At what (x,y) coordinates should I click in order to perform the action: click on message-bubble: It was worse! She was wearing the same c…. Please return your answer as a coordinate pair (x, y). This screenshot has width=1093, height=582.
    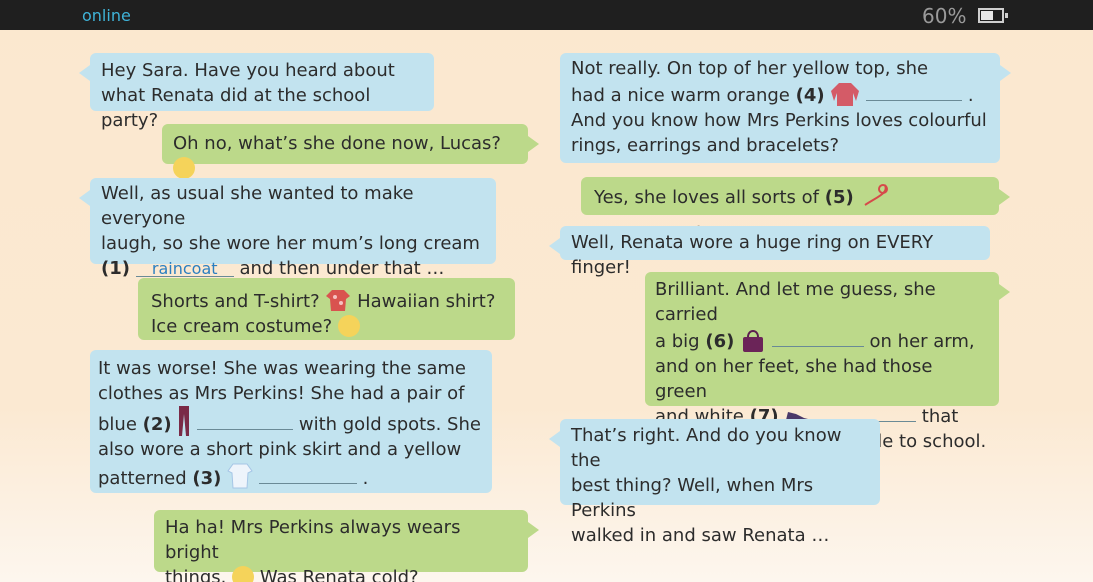
    Looking at the image, I should click on (291, 421).